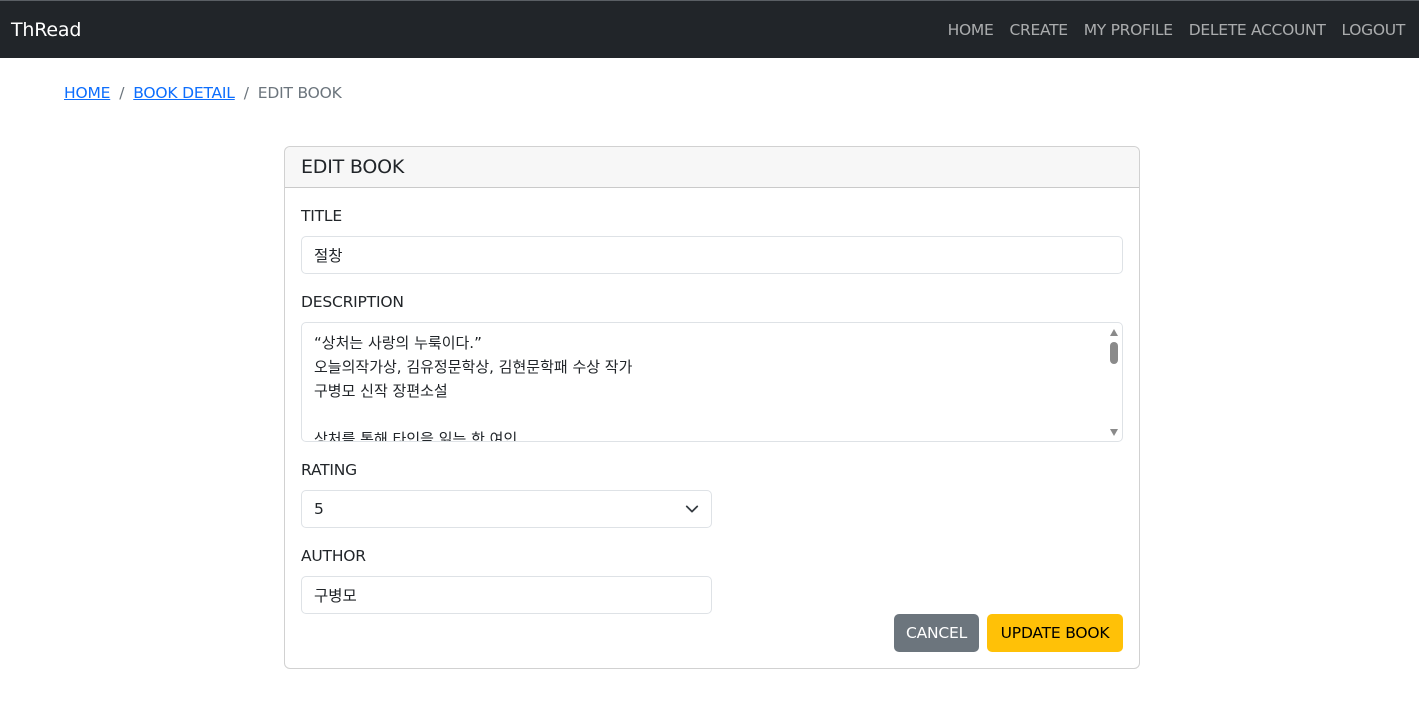  Describe the element at coordinates (1114, 432) in the screenshot. I see `scroll-down-arrow-icon` at that location.